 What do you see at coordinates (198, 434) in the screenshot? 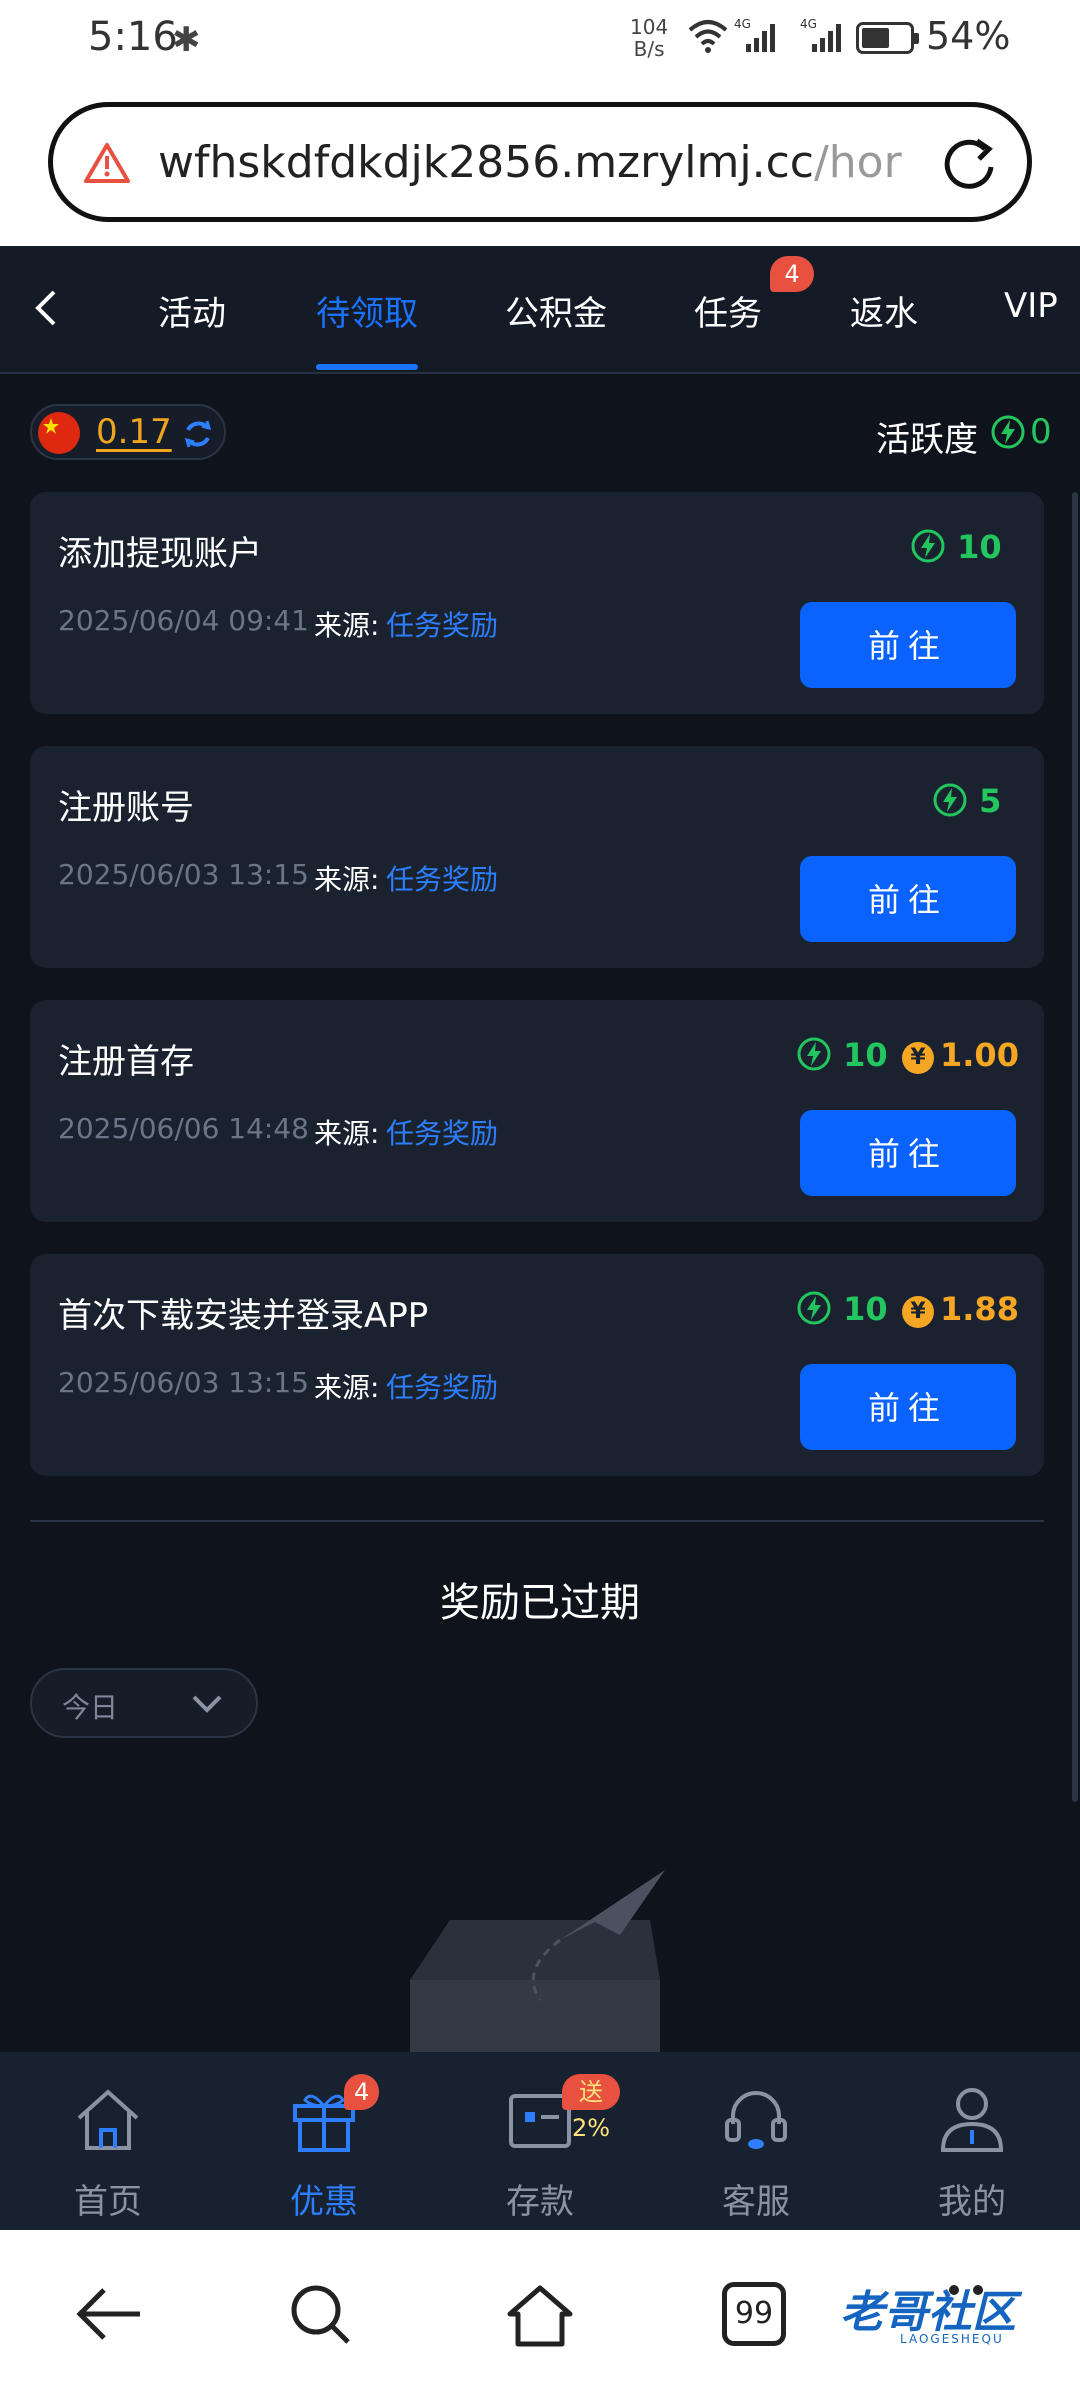
I see `refresh-icon` at bounding box center [198, 434].